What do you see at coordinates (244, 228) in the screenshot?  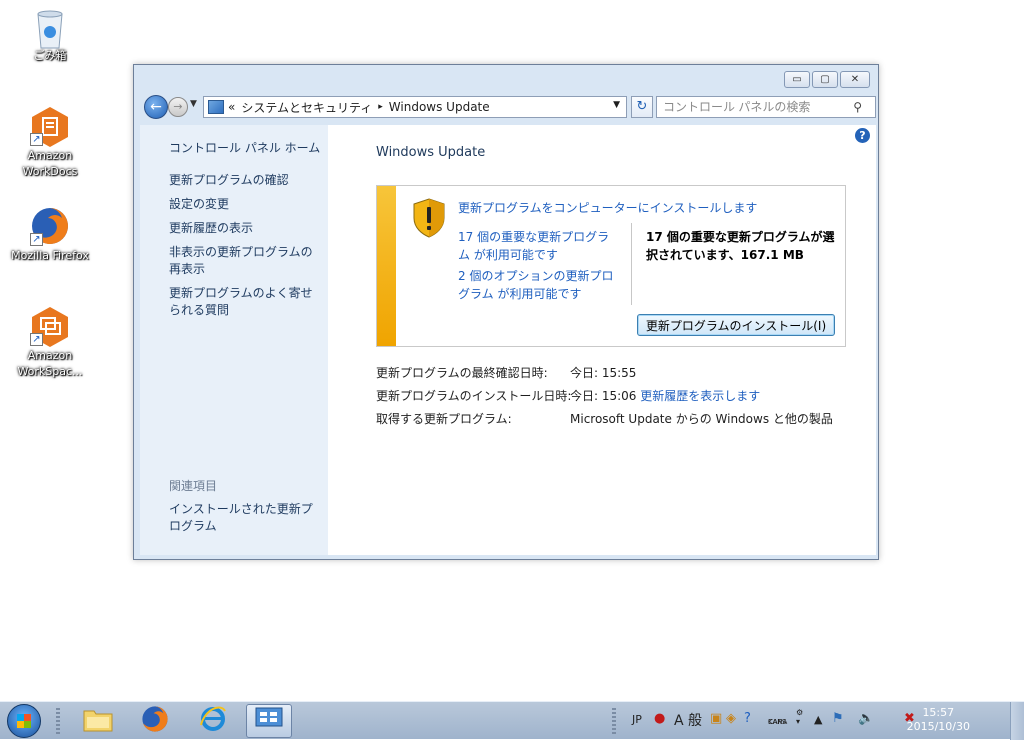 I see `view-history-link: 更新履歴の表示` at bounding box center [244, 228].